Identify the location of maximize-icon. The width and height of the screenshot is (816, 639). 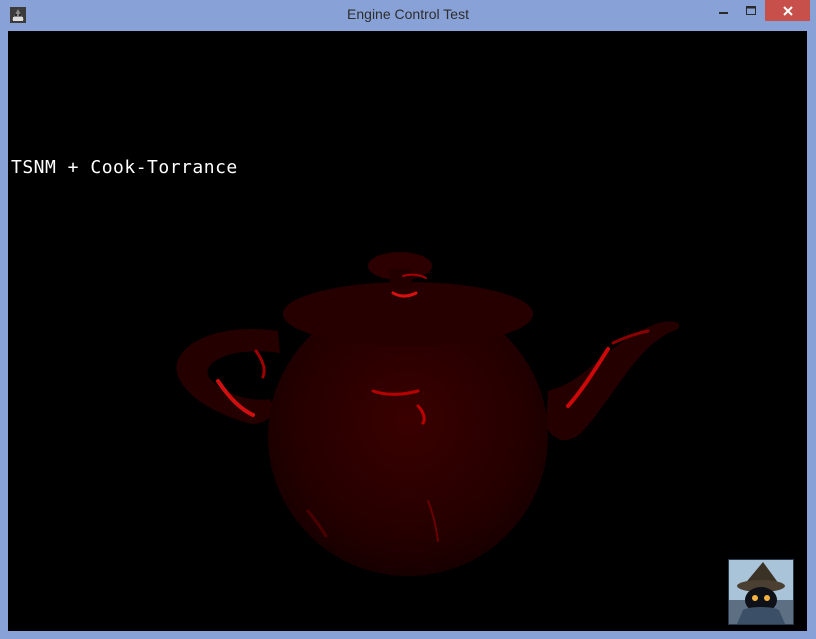
(751, 10).